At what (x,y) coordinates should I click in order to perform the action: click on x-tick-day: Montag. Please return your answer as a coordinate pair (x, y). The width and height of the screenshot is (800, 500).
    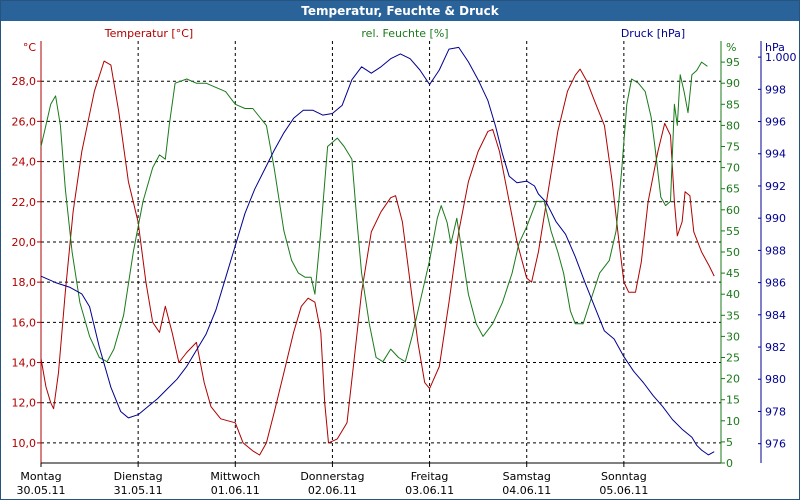
    Looking at the image, I should click on (40, 476).